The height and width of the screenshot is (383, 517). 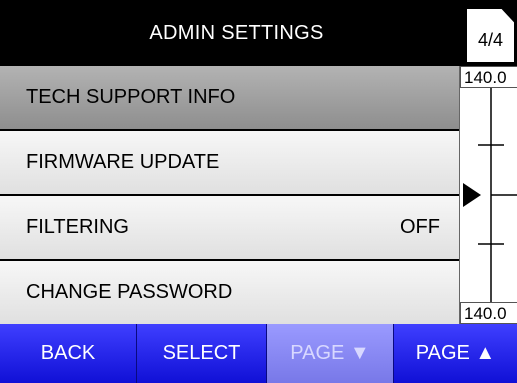 I want to click on scale-gauge: 140.0 140.0, so click(x=488, y=195).